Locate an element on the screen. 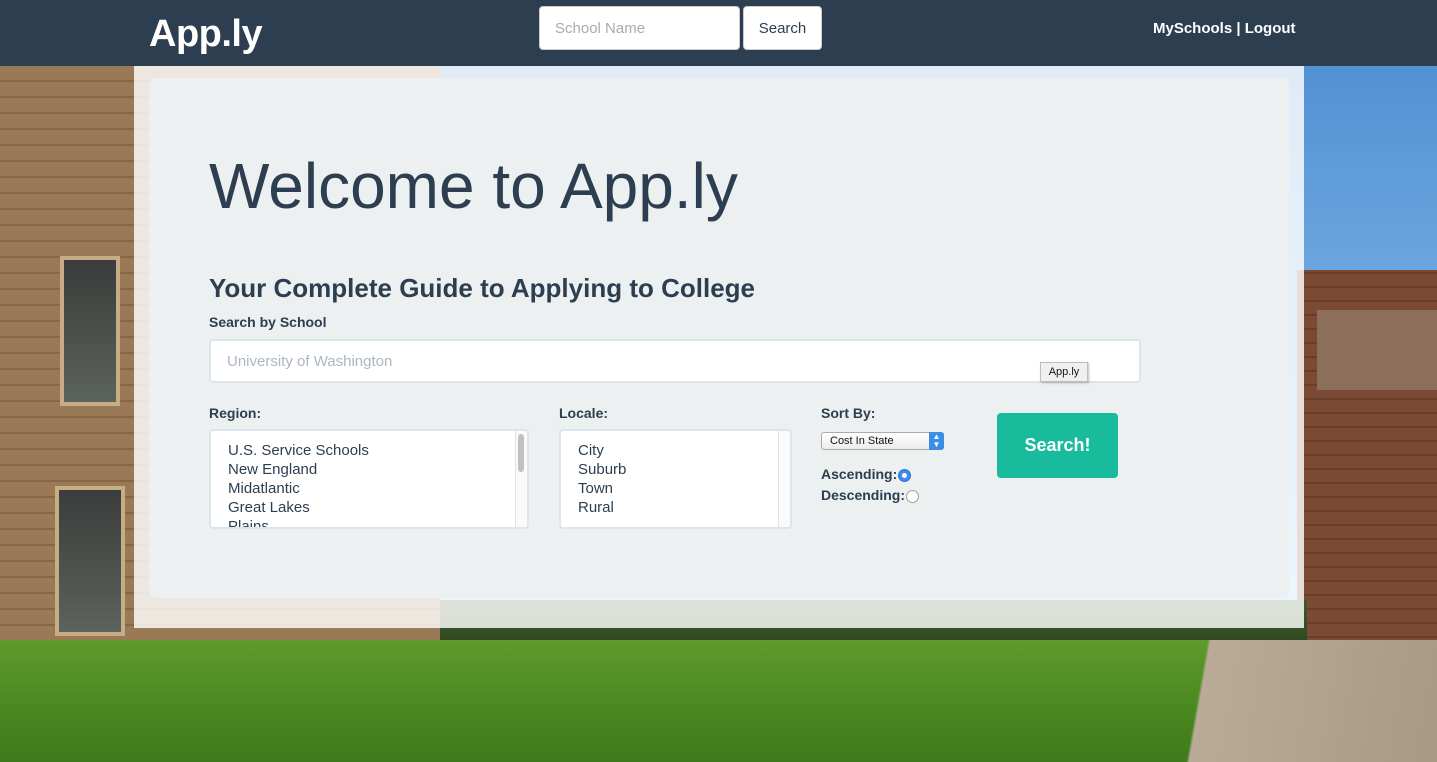 The image size is (1437, 762). background-roof is located at coordinates (1377, 350).